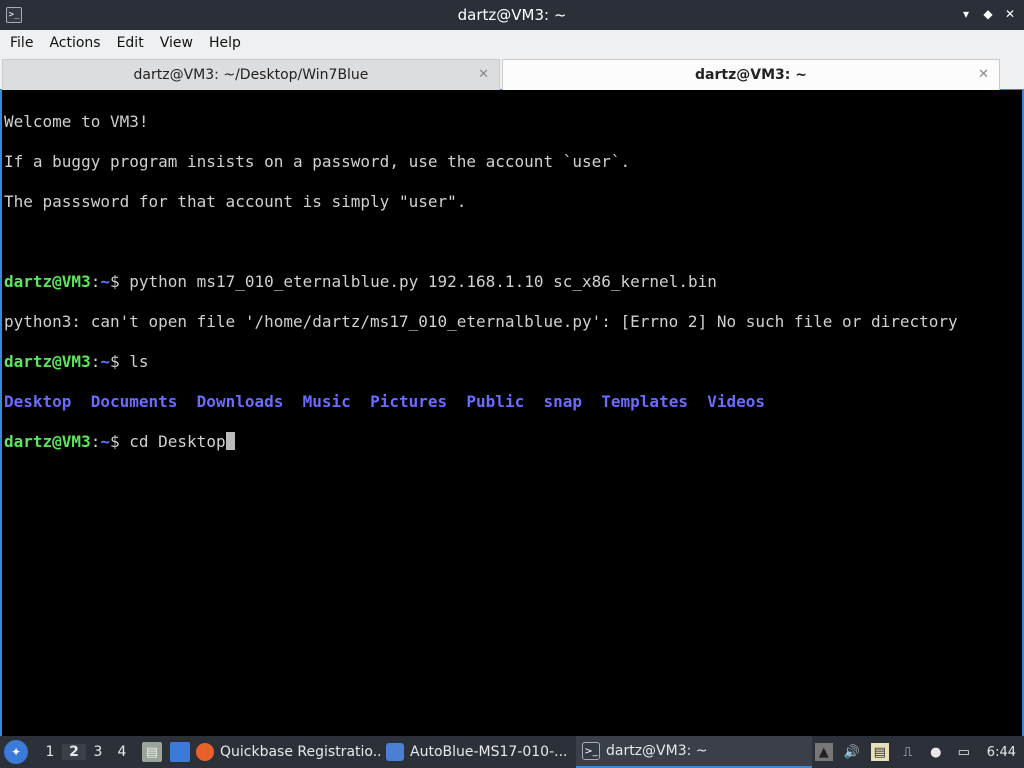 This screenshot has width=1024, height=768. Describe the element at coordinates (139, 361) in the screenshot. I see `command-text: ls` at that location.